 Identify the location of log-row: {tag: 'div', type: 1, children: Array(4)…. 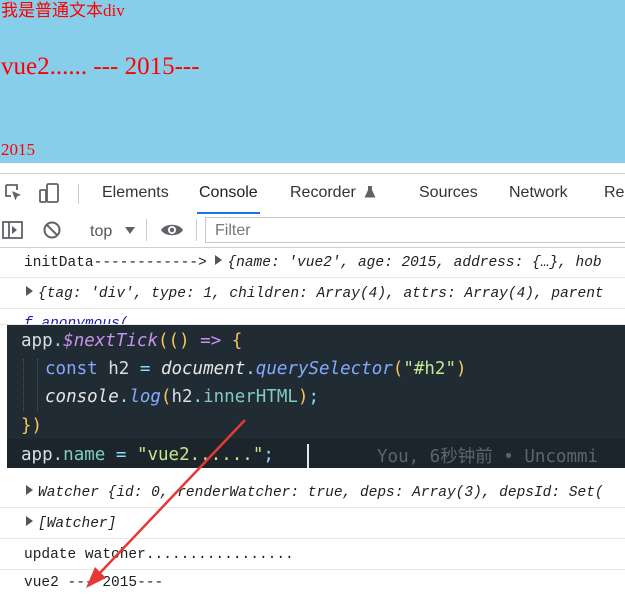
(312, 294).